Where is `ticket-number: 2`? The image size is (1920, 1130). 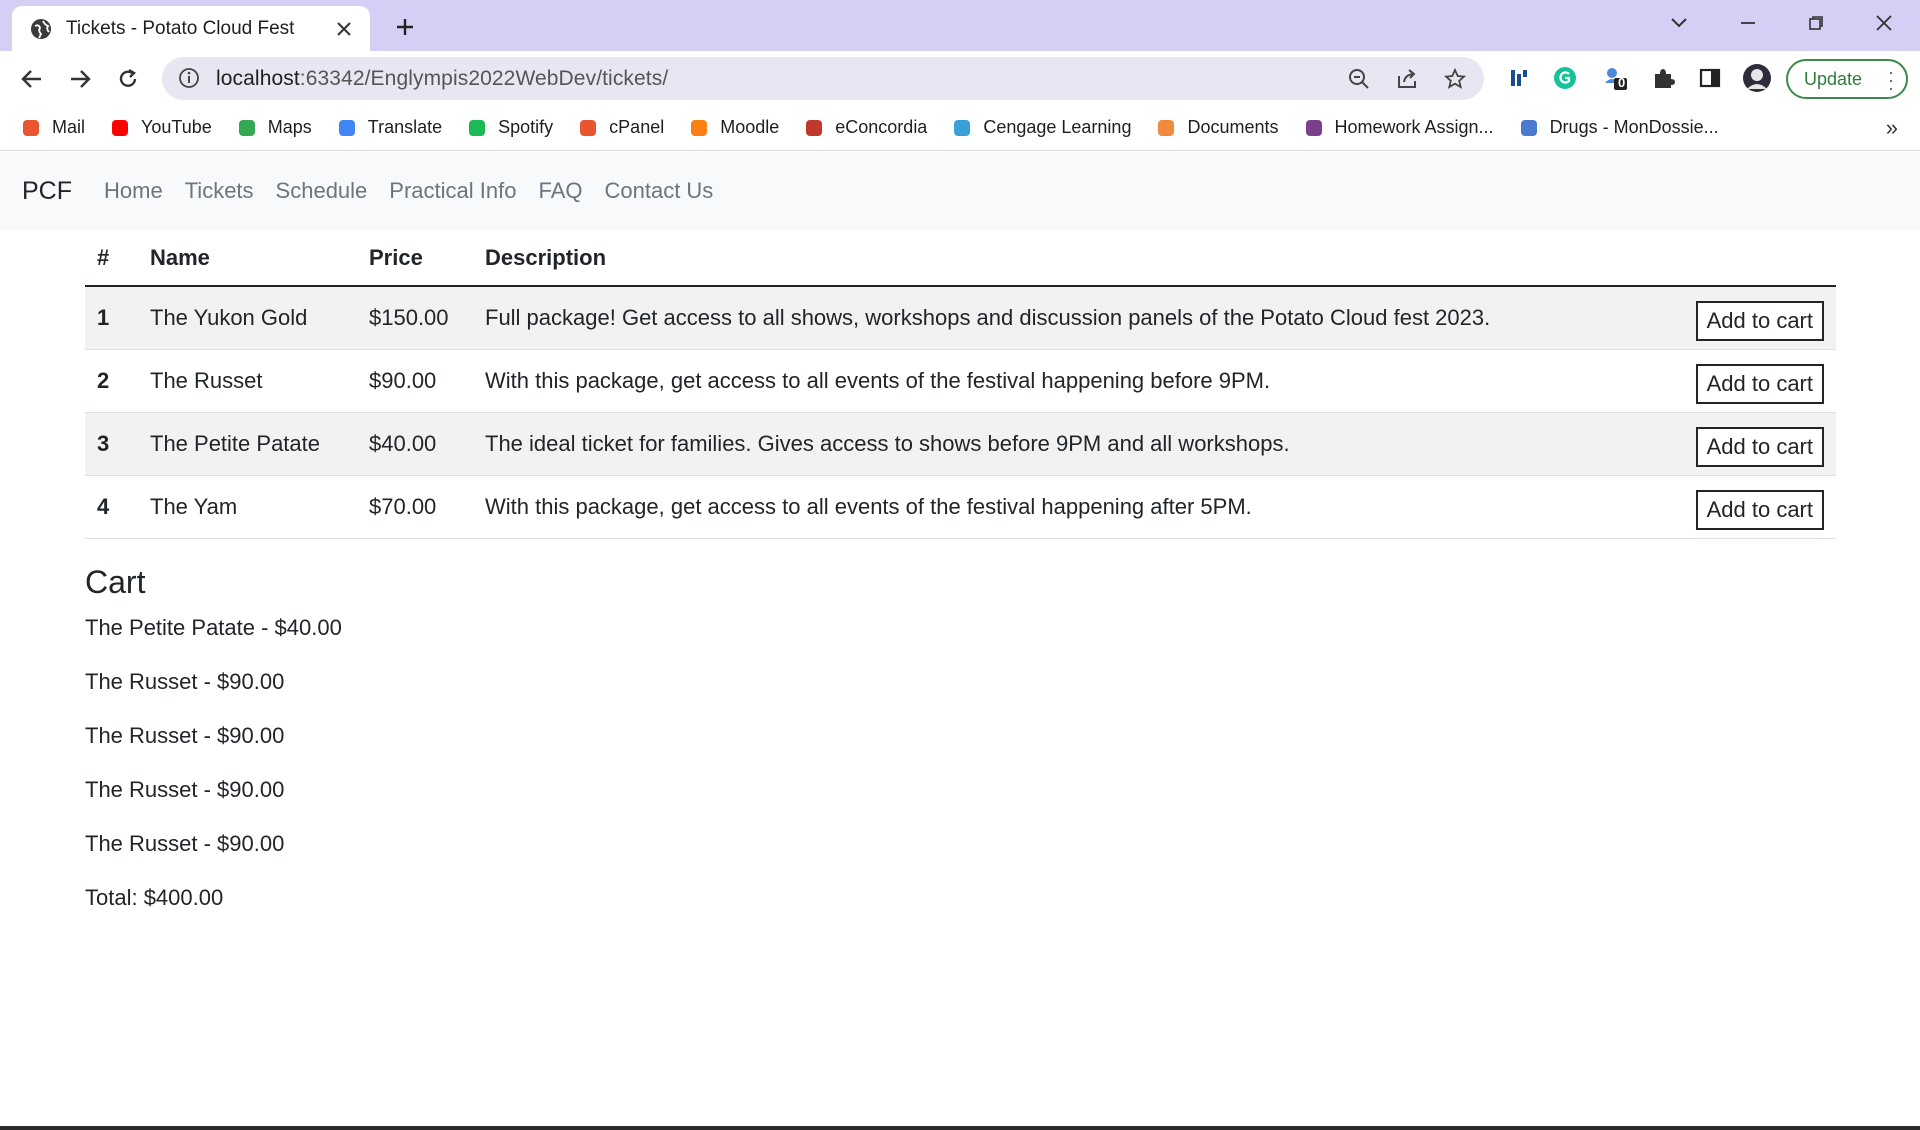 ticket-number: 2 is located at coordinates (111, 381).